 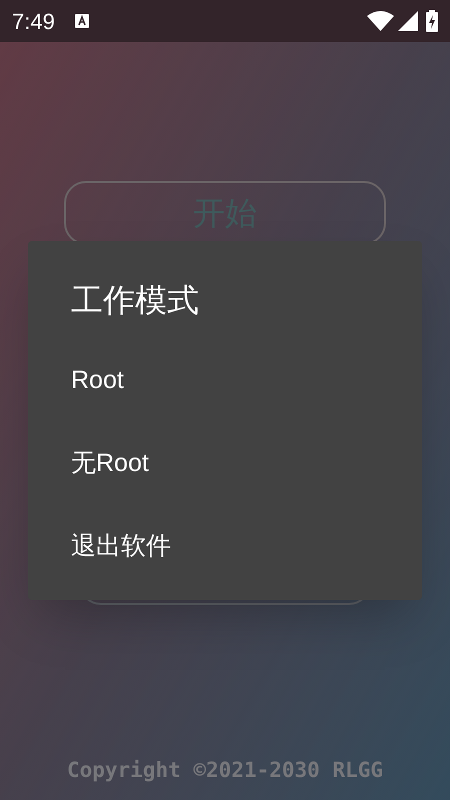 I want to click on dialog-option: Root, so click(x=97, y=381).